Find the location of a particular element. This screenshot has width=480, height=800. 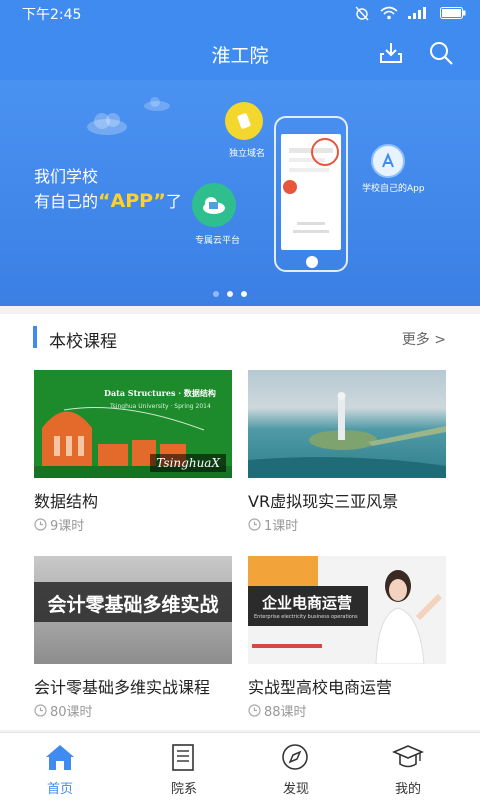

app-store-circle is located at coordinates (388, 161).